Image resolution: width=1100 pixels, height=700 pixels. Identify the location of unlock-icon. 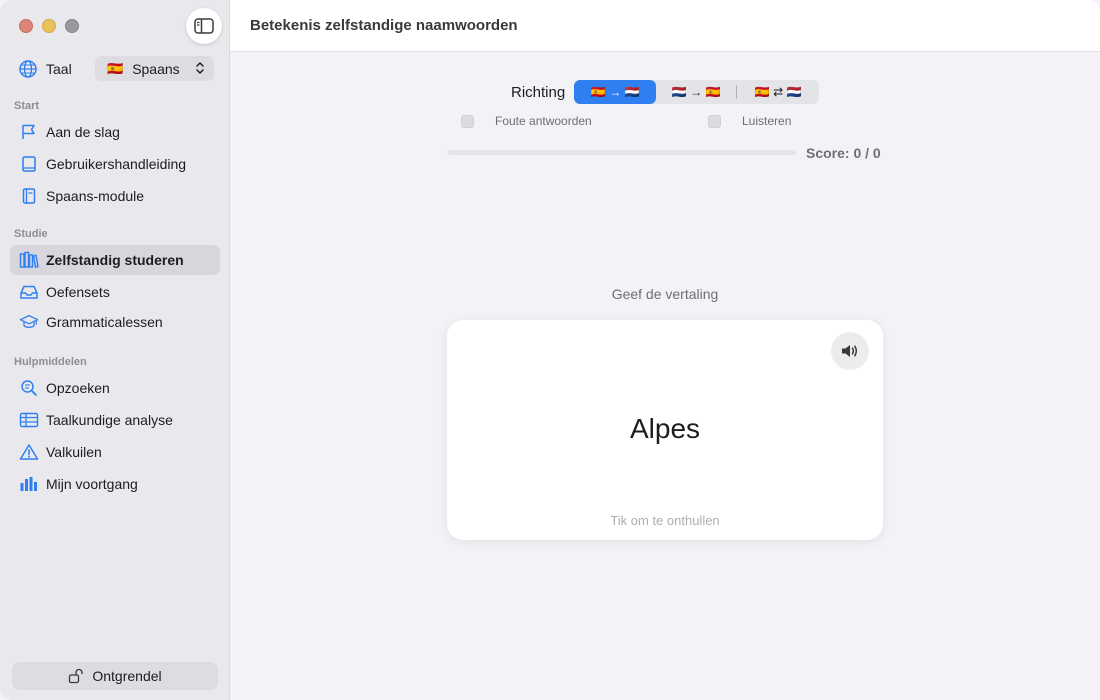
(76, 676).